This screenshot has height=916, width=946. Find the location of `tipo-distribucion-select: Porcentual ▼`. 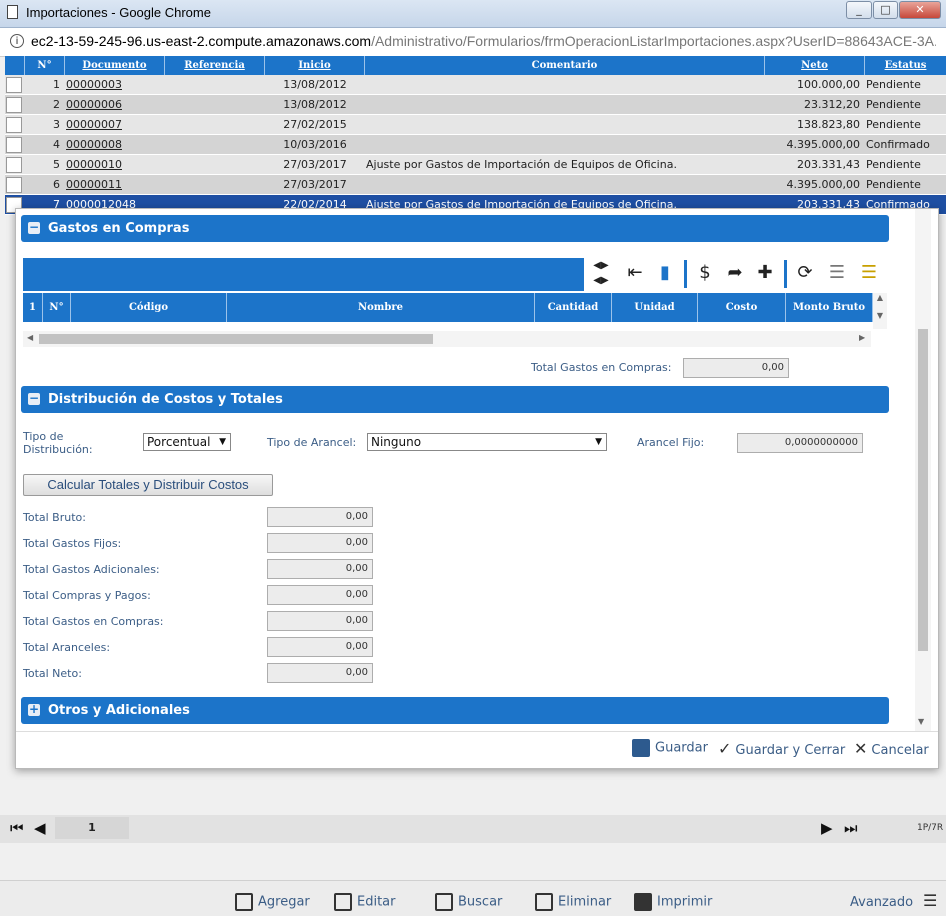

tipo-distribucion-select: Porcentual ▼ is located at coordinates (187, 442).